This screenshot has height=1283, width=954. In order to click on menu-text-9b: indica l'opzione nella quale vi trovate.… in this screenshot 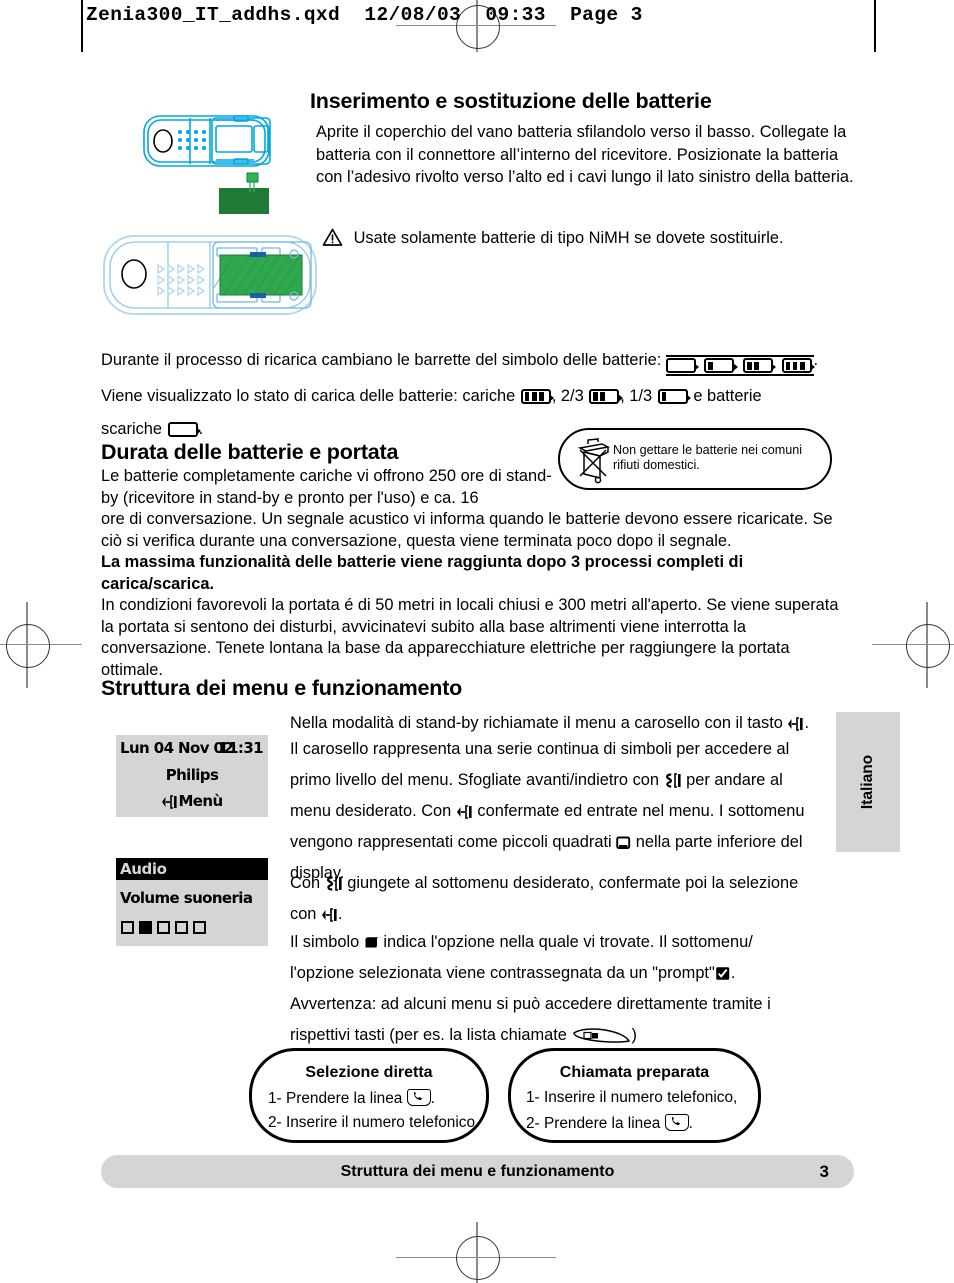, I will do `click(568, 942)`.